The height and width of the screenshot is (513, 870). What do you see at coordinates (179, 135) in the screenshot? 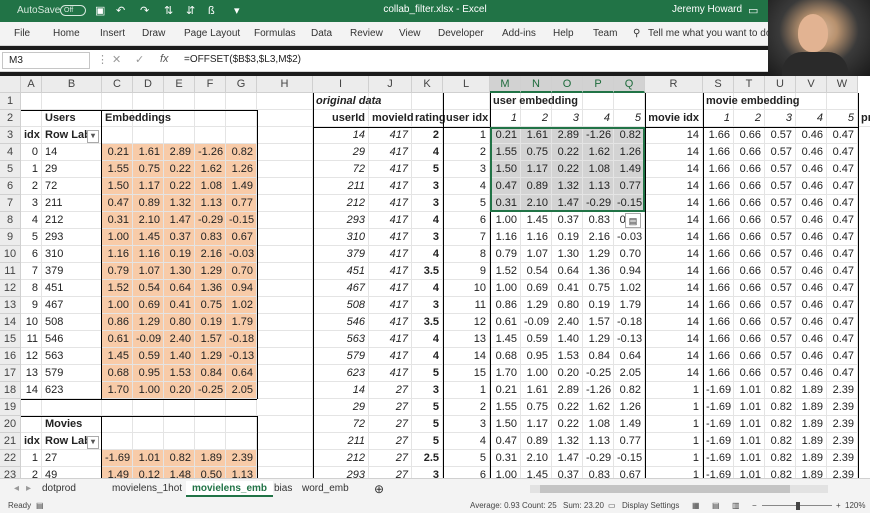
I see `cell-e3` at bounding box center [179, 135].